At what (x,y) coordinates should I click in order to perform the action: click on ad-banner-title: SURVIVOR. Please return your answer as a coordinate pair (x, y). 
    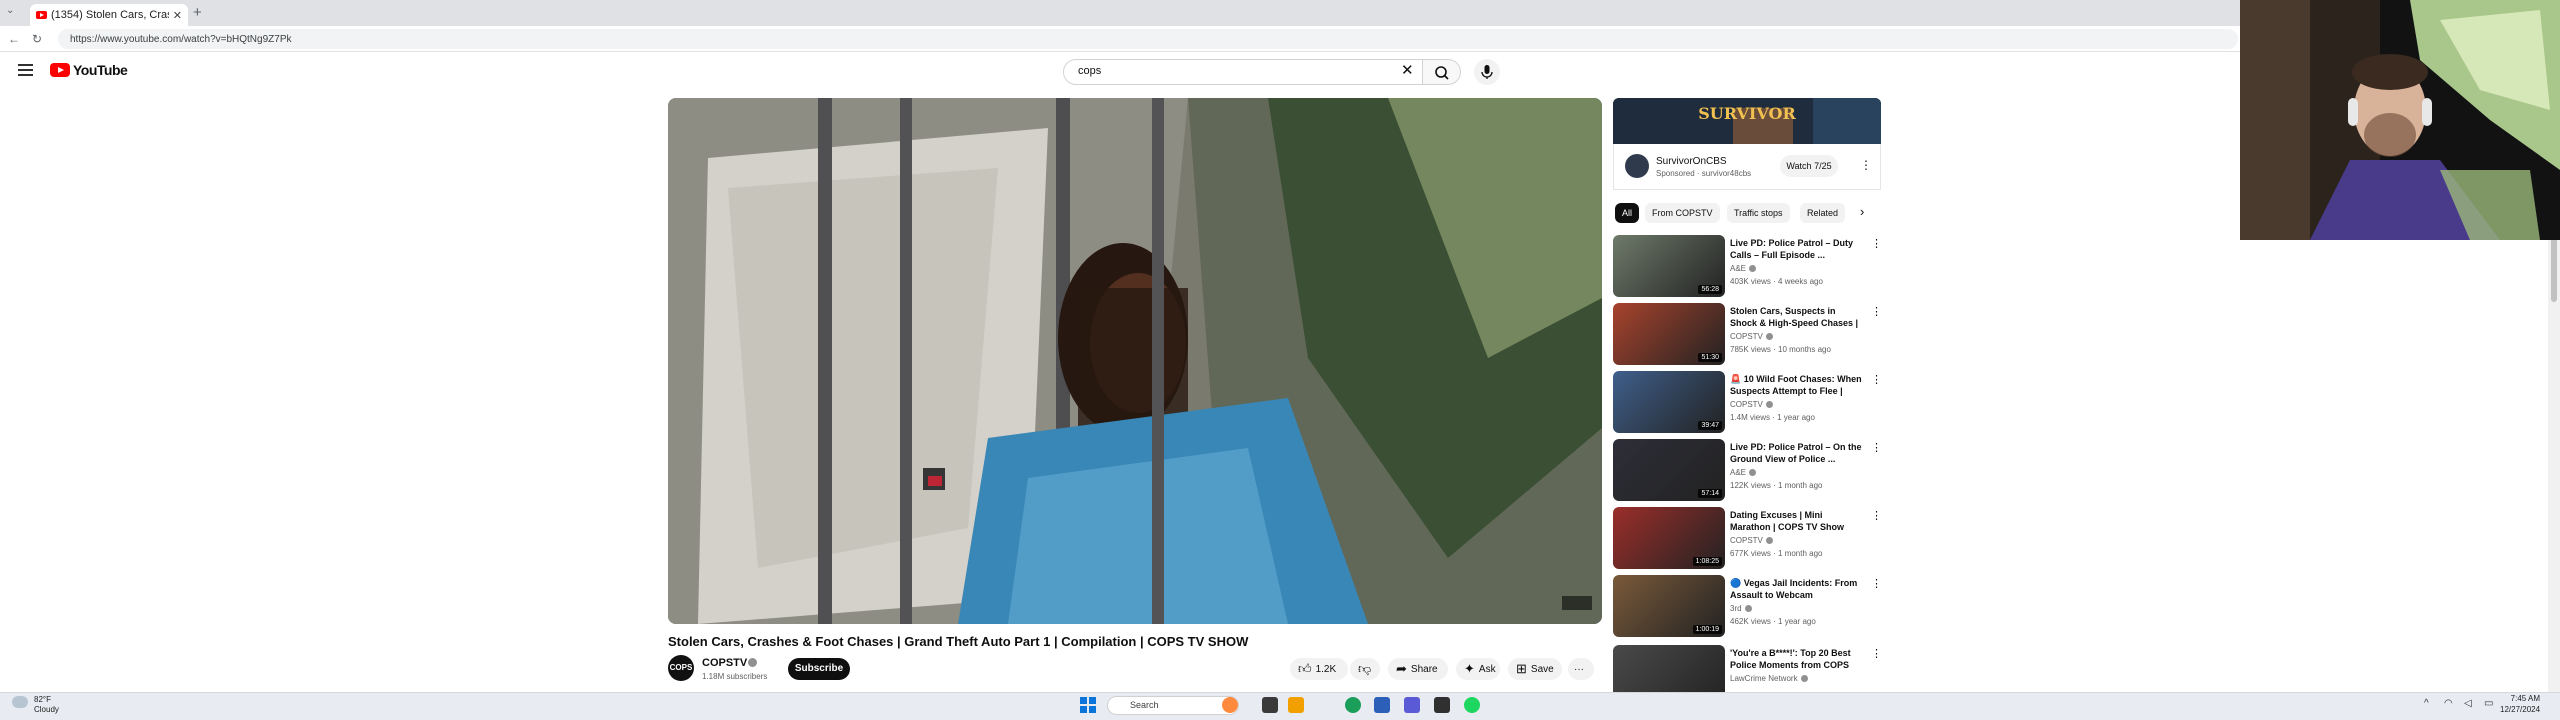
    Looking at the image, I should click on (1747, 113).